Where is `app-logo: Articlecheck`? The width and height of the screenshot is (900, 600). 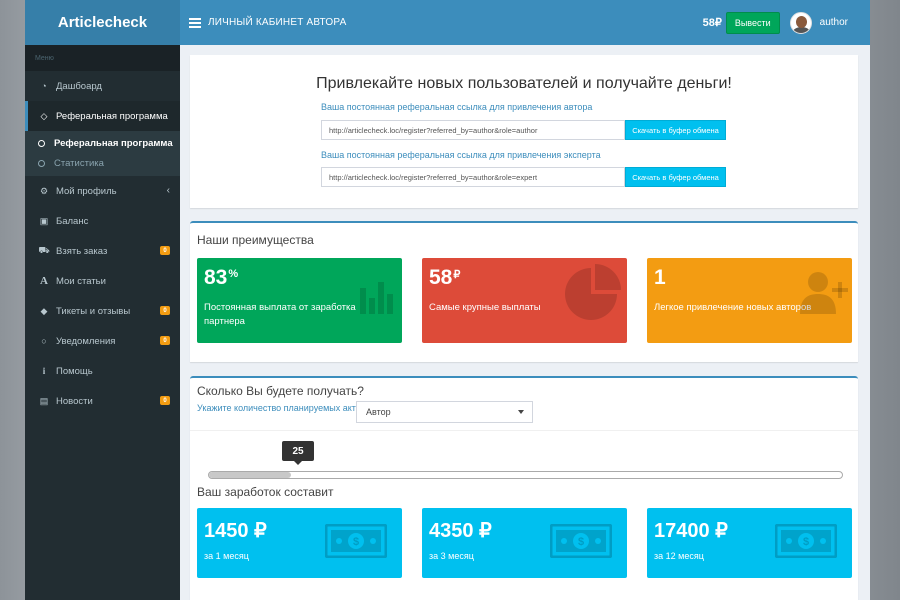 app-logo: Articlecheck is located at coordinates (102, 22).